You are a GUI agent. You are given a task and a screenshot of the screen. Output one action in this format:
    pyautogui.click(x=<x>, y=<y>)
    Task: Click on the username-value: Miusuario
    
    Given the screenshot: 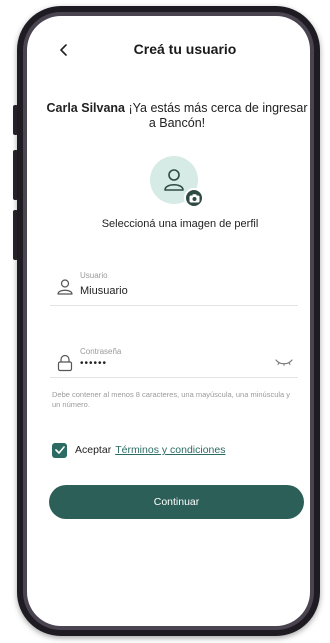 What is the action you would take?
    pyautogui.click(x=104, y=291)
    